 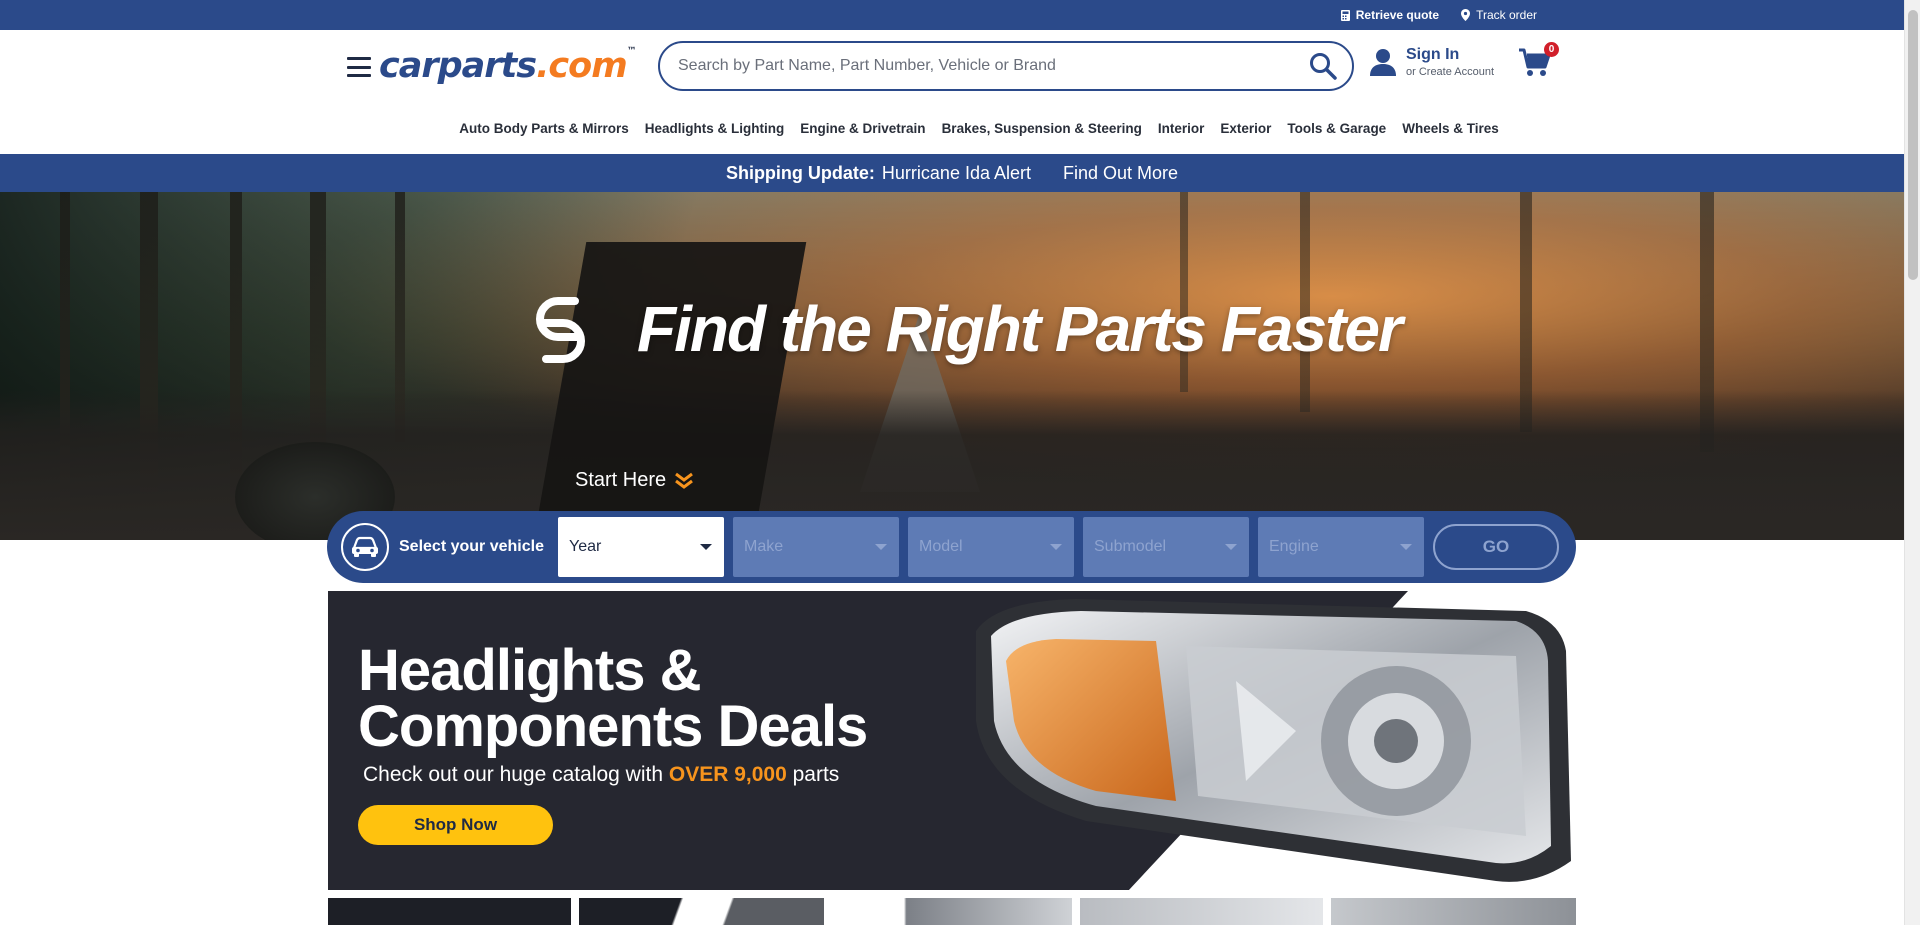 I want to click on carparts-emblem-icon, so click(x=560, y=330).